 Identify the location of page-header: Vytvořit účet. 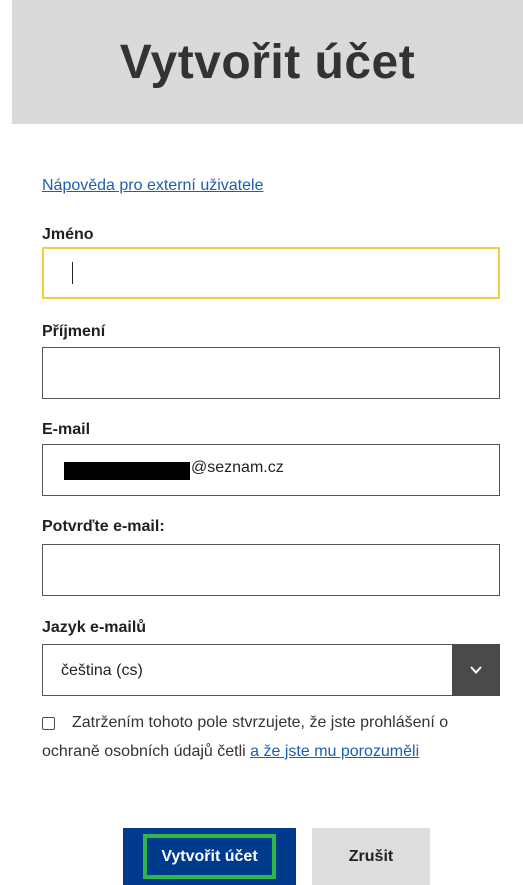
(267, 62).